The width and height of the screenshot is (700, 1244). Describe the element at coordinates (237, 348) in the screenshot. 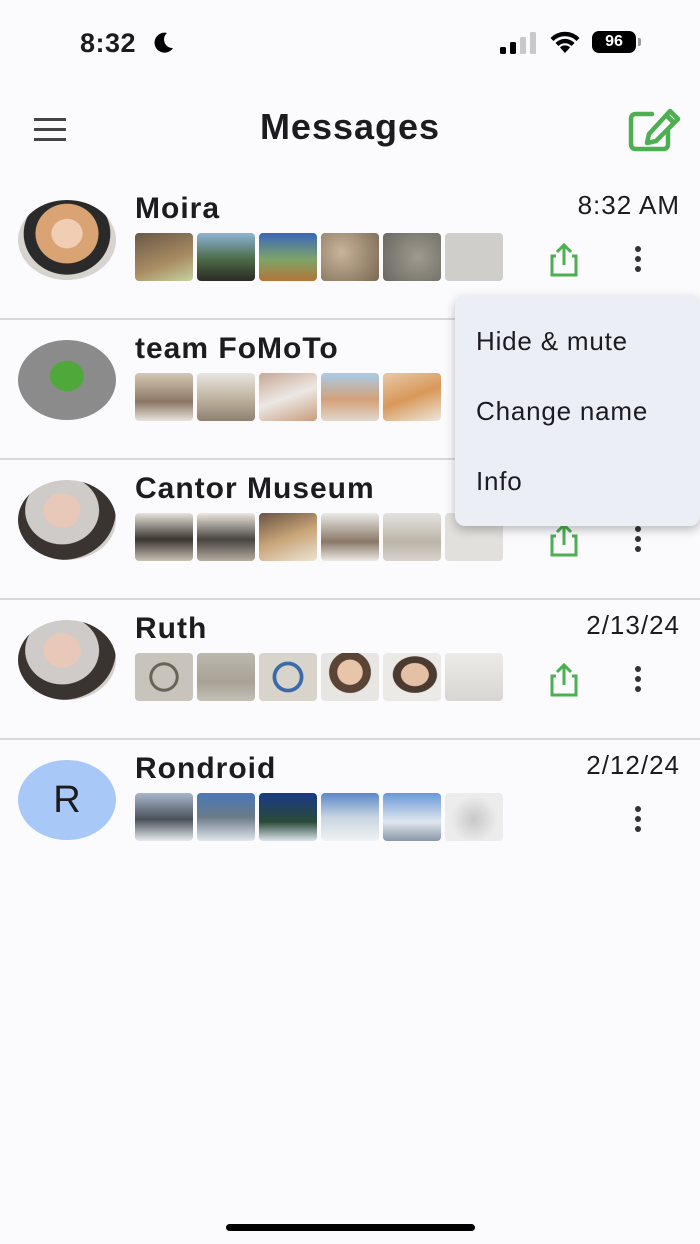

I see `conversation-name: team FoMoTo` at that location.